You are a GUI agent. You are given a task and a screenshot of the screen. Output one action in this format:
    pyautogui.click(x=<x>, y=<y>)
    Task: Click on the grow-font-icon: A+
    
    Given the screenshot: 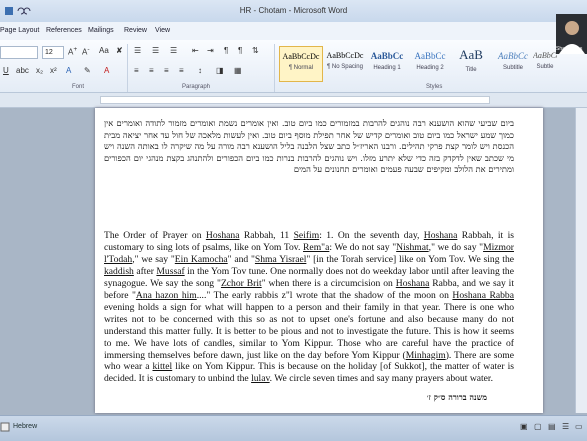 What is the action you would take?
    pyautogui.click(x=72, y=51)
    